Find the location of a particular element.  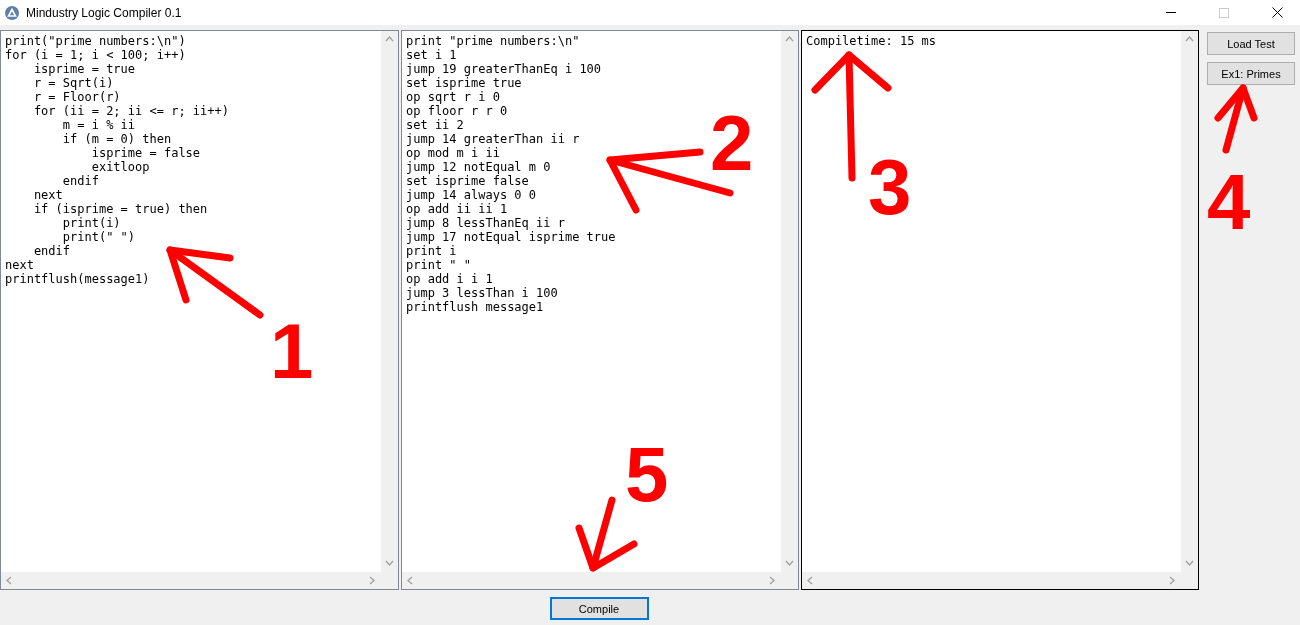

maximize-icon is located at coordinates (1224, 12).